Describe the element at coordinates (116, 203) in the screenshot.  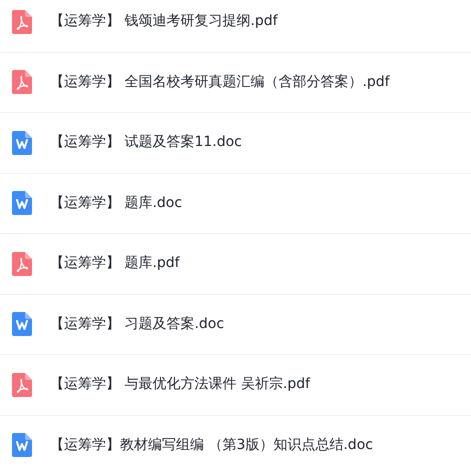
I see `file-name: 【运筹学】 题库.doc` at that location.